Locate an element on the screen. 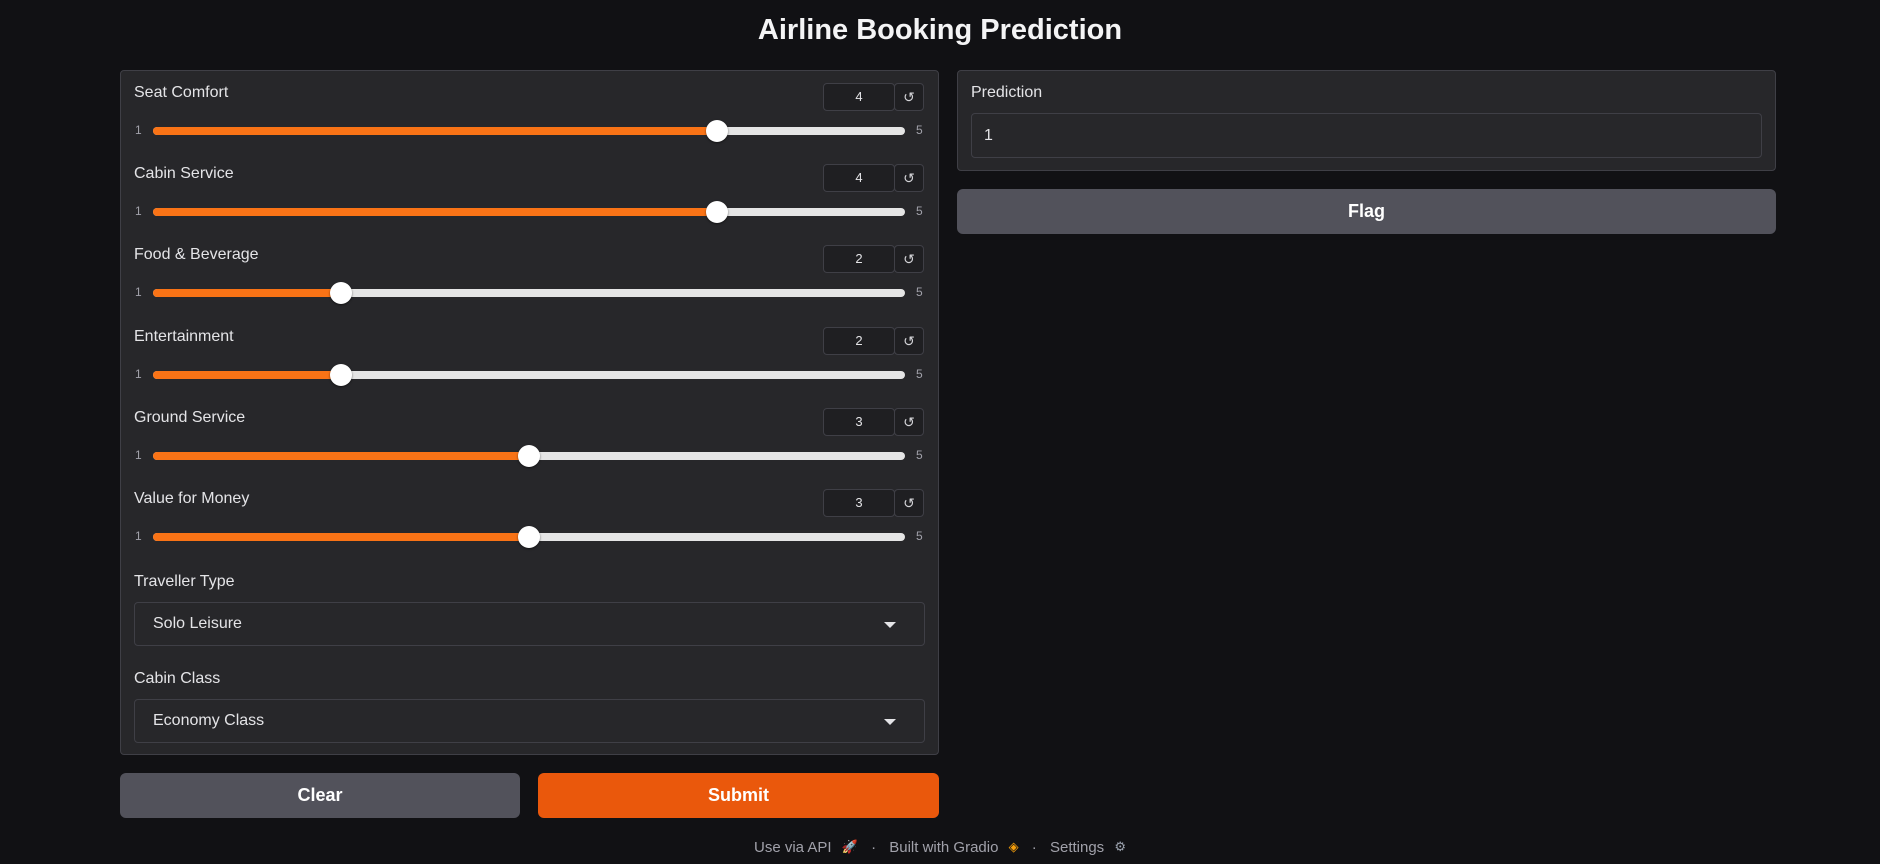 The height and width of the screenshot is (864, 1880). built-with-gradio-link: Built with Gradio is located at coordinates (943, 847).